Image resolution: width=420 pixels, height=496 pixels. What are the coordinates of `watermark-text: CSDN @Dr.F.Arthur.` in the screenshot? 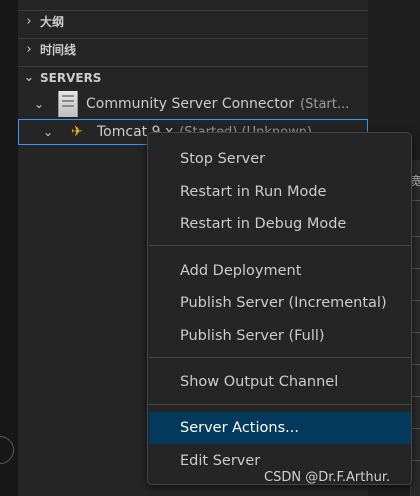 It's located at (327, 477).